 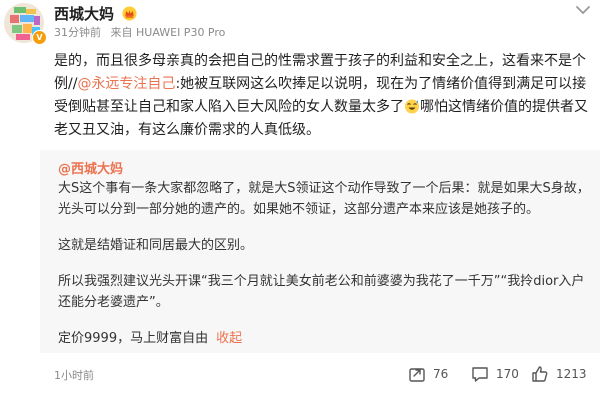 I want to click on post-time: 31分钟前, so click(x=77, y=32).